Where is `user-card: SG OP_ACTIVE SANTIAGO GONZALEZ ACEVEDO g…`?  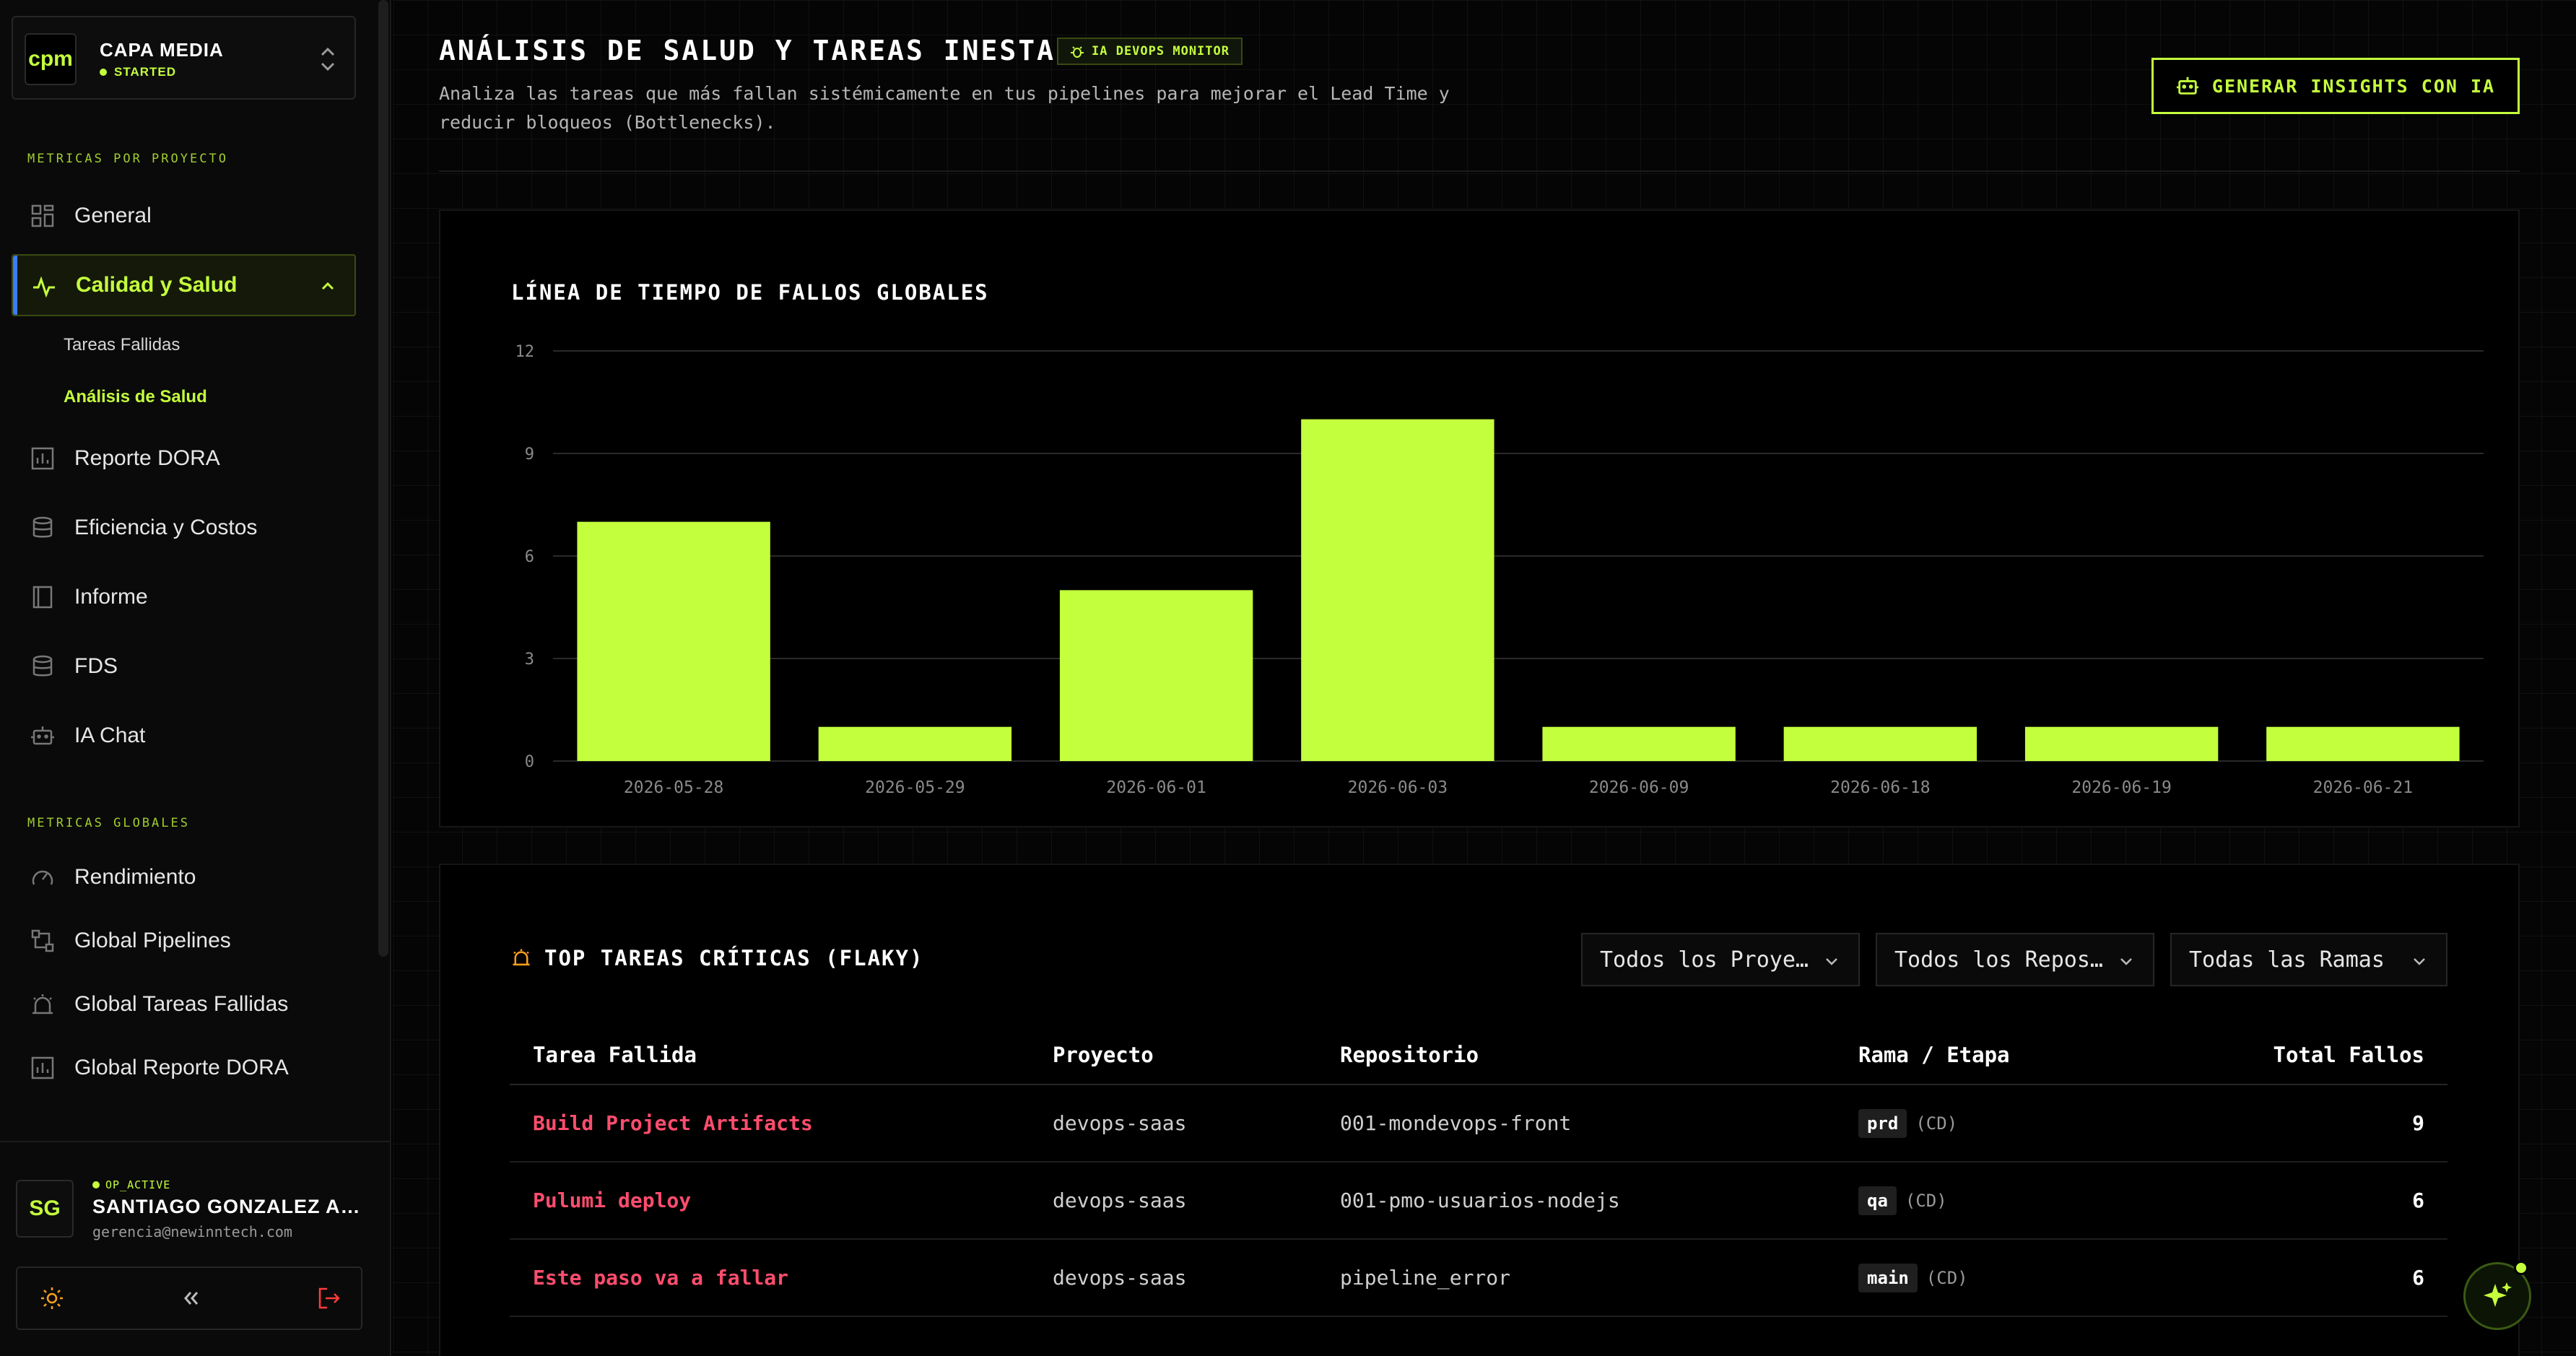 user-card: SG OP_ACTIVE SANTIAGO GONZALEZ ACEVEDO g… is located at coordinates (195, 1199).